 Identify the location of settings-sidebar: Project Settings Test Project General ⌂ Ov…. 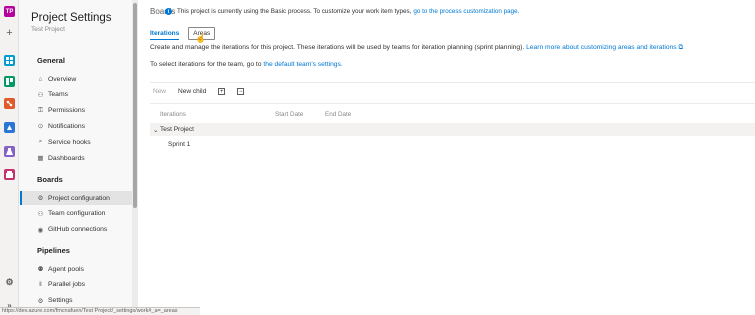
(75, 157).